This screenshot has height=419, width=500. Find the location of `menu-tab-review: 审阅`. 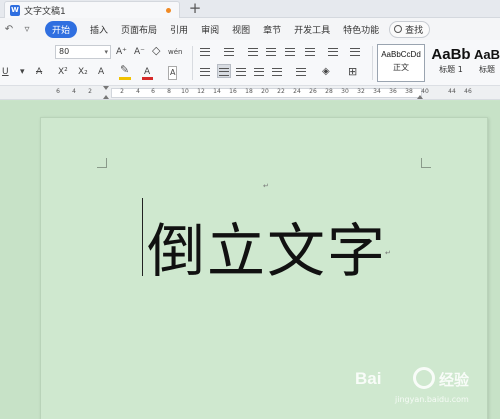

menu-tab-review: 审阅 is located at coordinates (210, 29).